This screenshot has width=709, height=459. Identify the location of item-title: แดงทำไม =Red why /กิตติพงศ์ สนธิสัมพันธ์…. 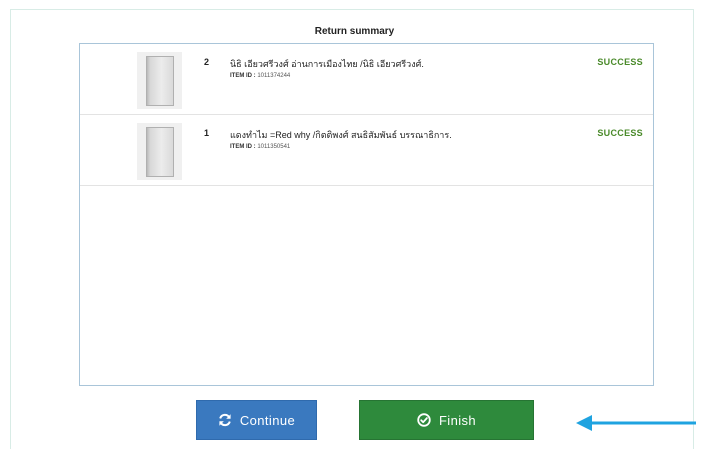
(341, 135).